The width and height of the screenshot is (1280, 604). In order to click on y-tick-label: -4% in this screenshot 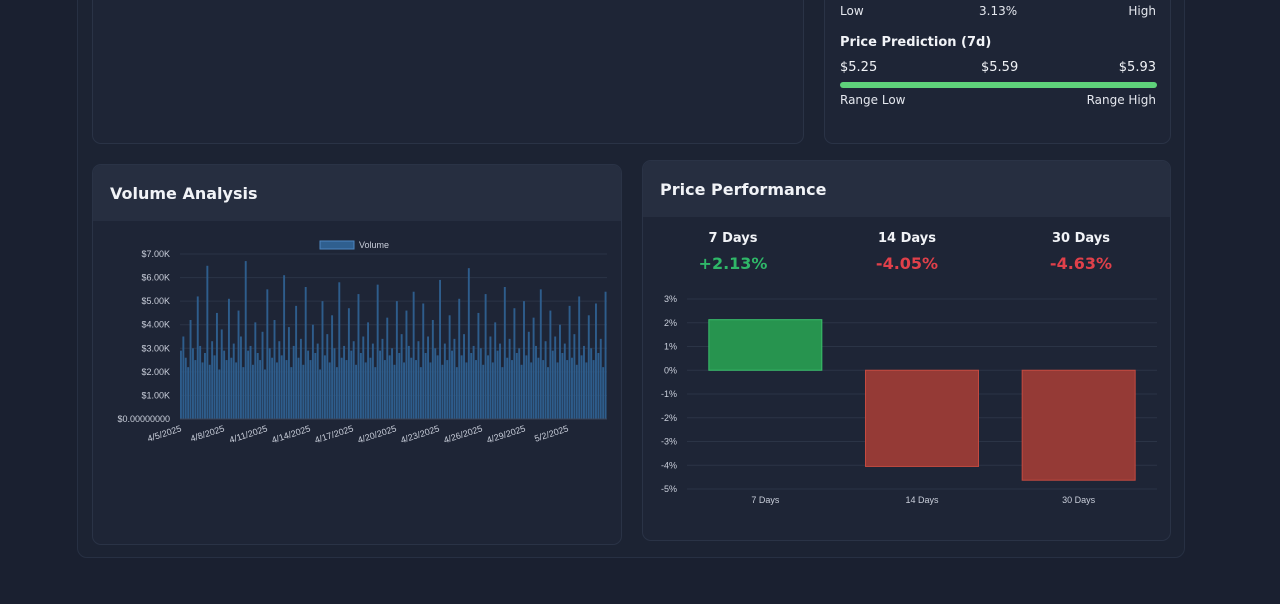, I will do `click(669, 465)`.